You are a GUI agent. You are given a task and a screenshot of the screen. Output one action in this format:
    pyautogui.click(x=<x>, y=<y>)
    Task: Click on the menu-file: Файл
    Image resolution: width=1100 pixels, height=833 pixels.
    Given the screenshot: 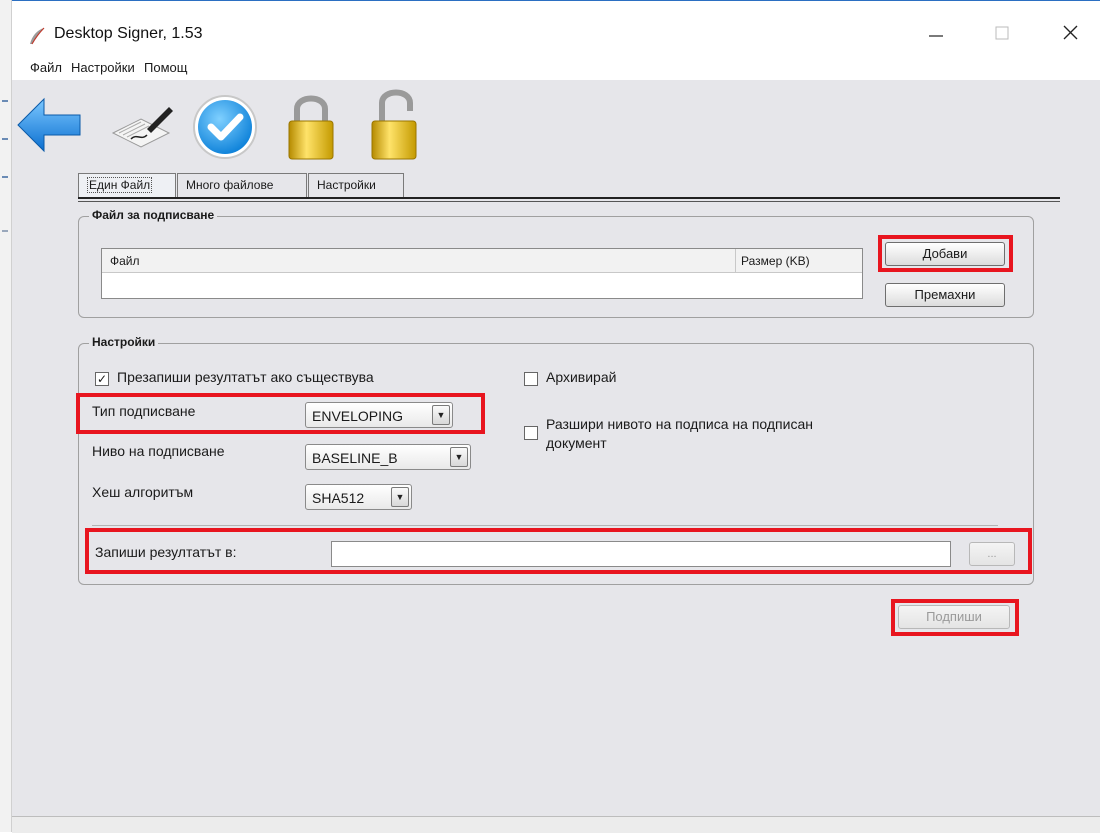 What is the action you would take?
    pyautogui.click(x=46, y=67)
    